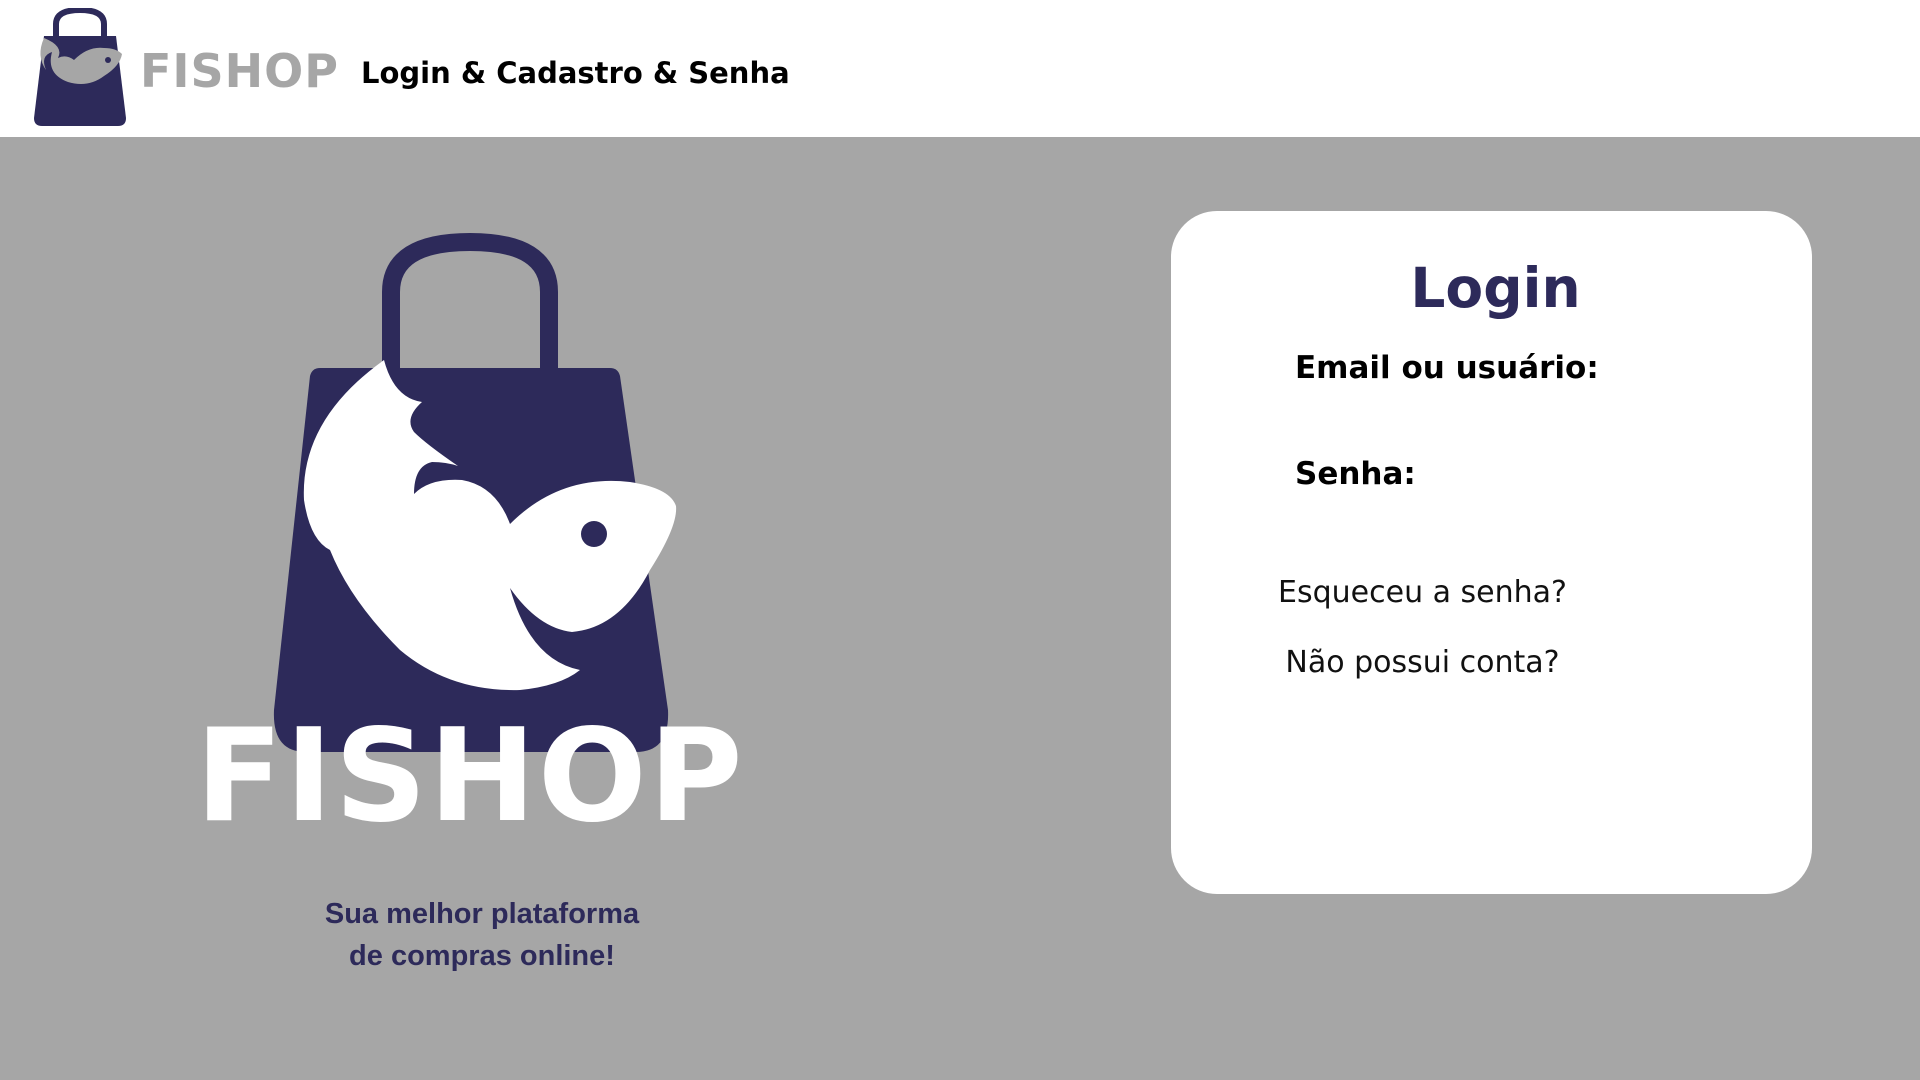 Image resolution: width=1920 pixels, height=1080 pixels. What do you see at coordinates (1422, 592) in the screenshot?
I see `forgot-password-label: Esqueceu a senha?` at bounding box center [1422, 592].